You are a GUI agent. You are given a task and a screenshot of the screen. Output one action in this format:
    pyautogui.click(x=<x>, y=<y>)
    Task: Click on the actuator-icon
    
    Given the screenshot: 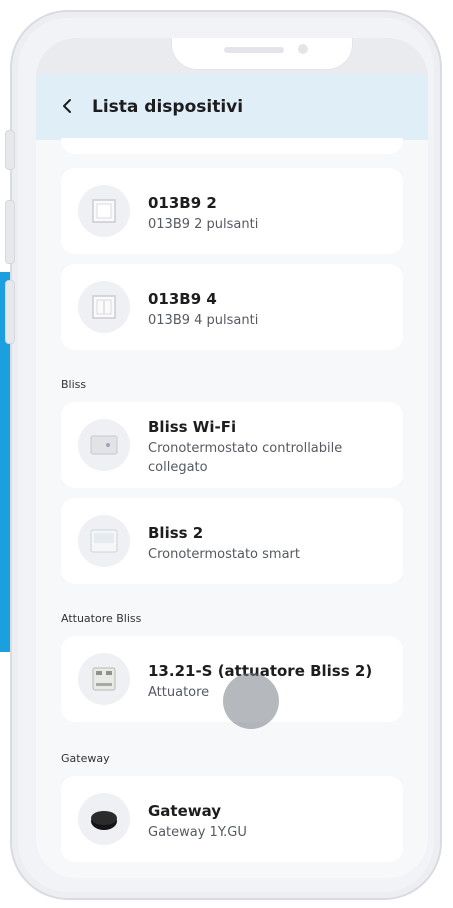 What is the action you would take?
    pyautogui.click(x=104, y=679)
    